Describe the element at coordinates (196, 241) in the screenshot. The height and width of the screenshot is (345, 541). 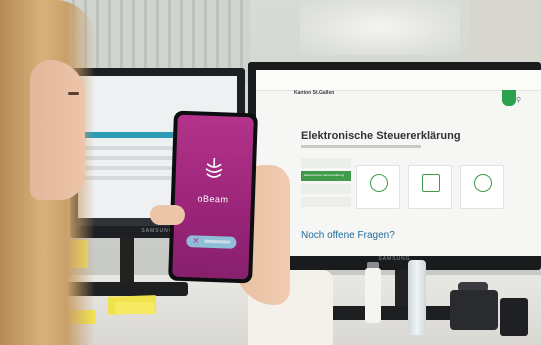
I see `scan-icon: ✕` at that location.